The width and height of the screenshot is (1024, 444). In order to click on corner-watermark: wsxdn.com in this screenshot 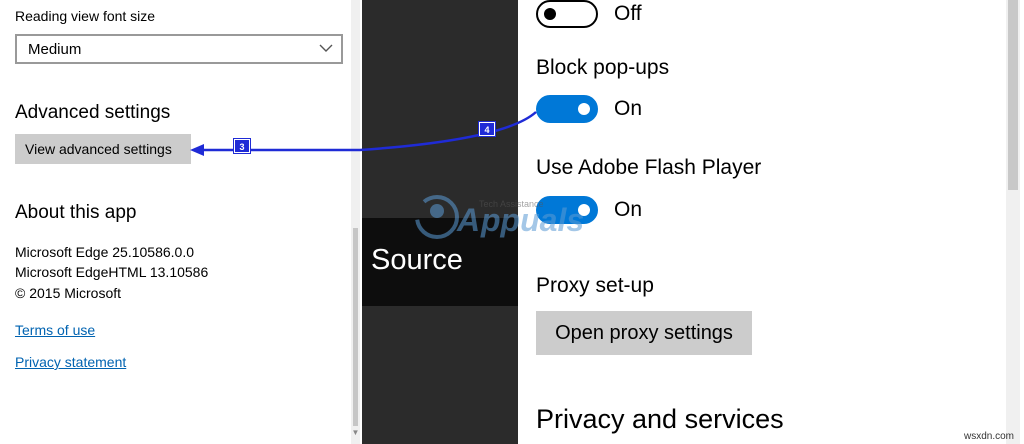, I will do `click(988, 436)`.